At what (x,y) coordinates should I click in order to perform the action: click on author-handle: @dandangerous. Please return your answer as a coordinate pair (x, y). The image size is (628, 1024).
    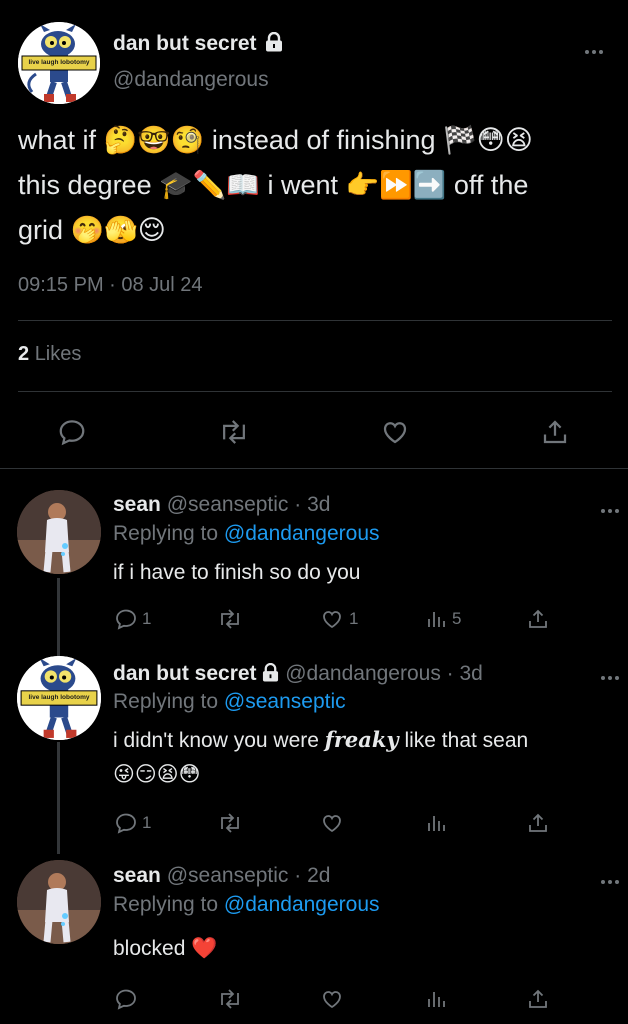
    Looking at the image, I should click on (191, 80).